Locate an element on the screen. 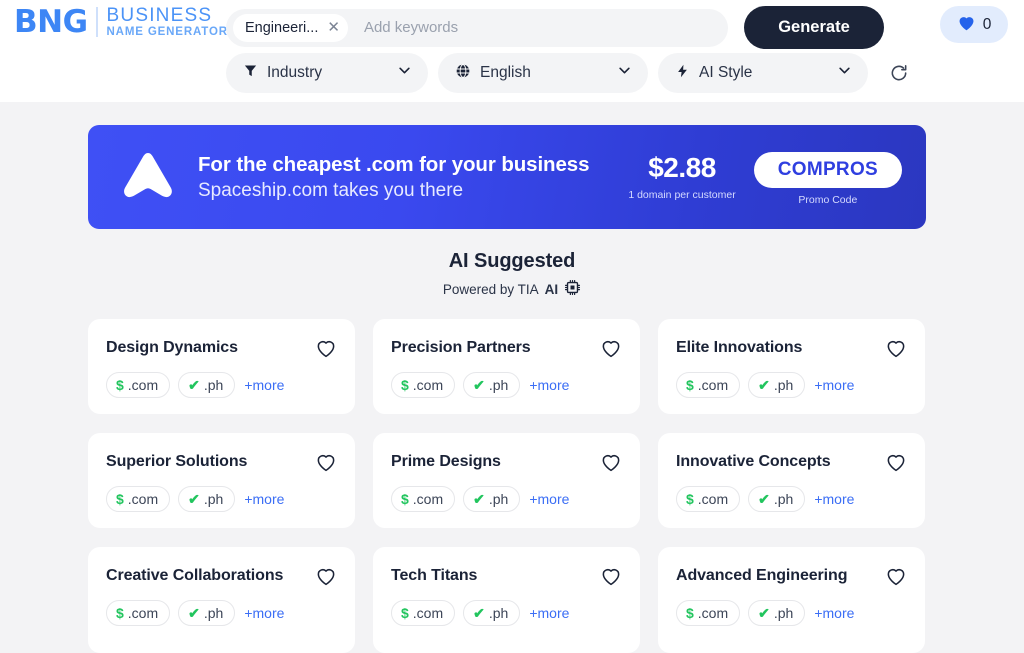 This screenshot has width=1024, height=653. chip-icon is located at coordinates (572, 289).